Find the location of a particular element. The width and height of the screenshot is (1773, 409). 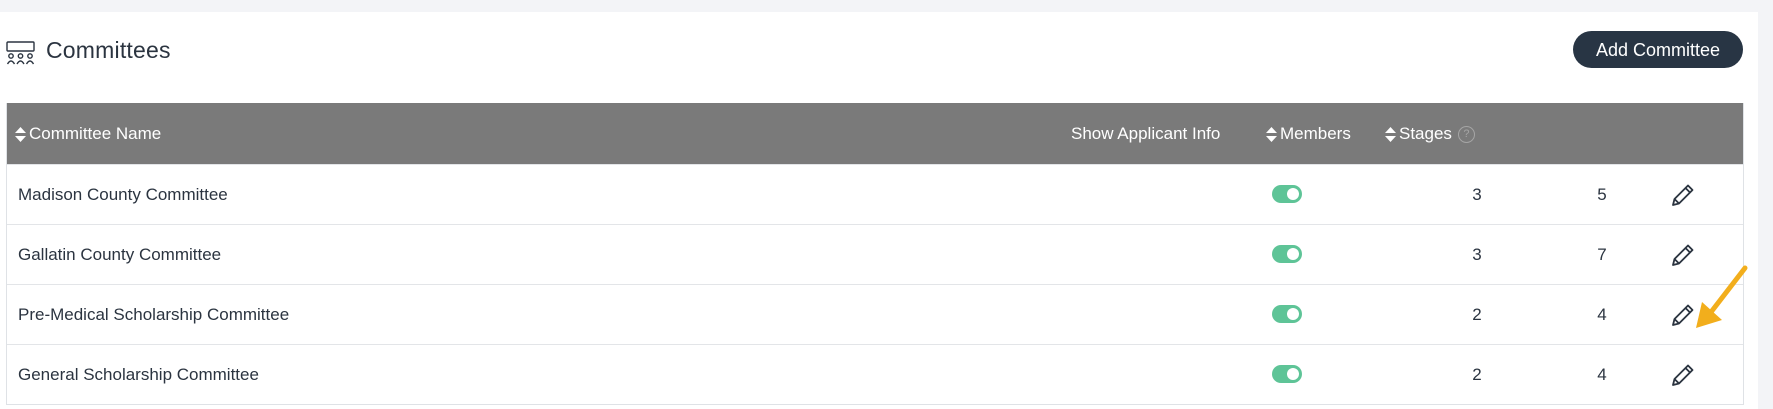

column-label-members: Members is located at coordinates (1315, 133).